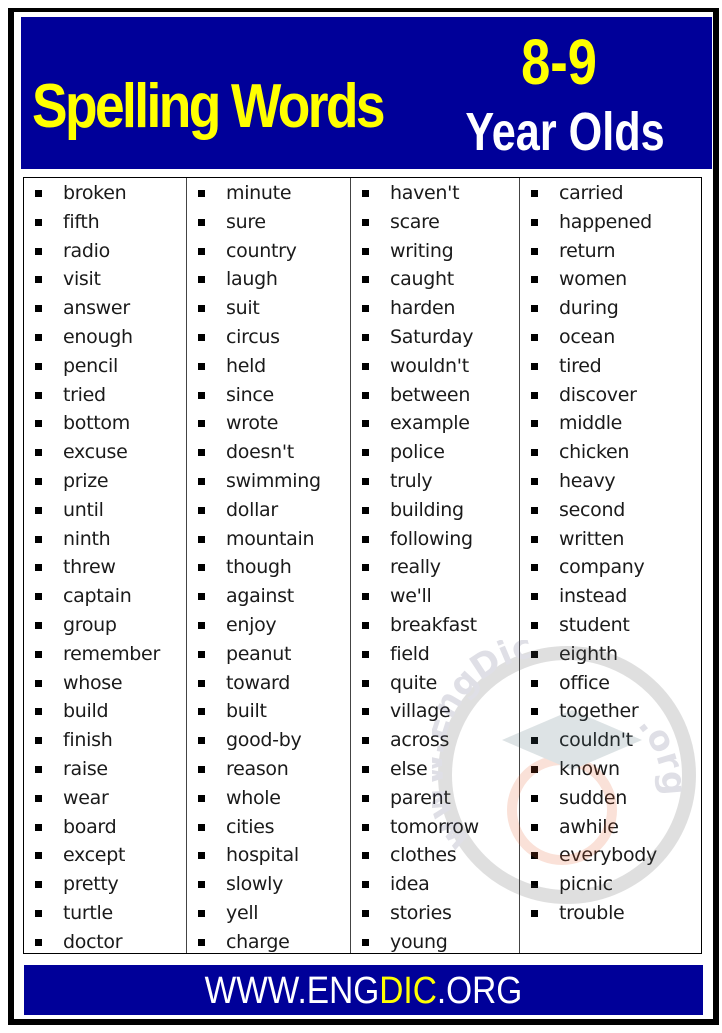 Image resolution: width=722 pixels, height=1033 pixels. I want to click on word-item: good-by, so click(268, 740).